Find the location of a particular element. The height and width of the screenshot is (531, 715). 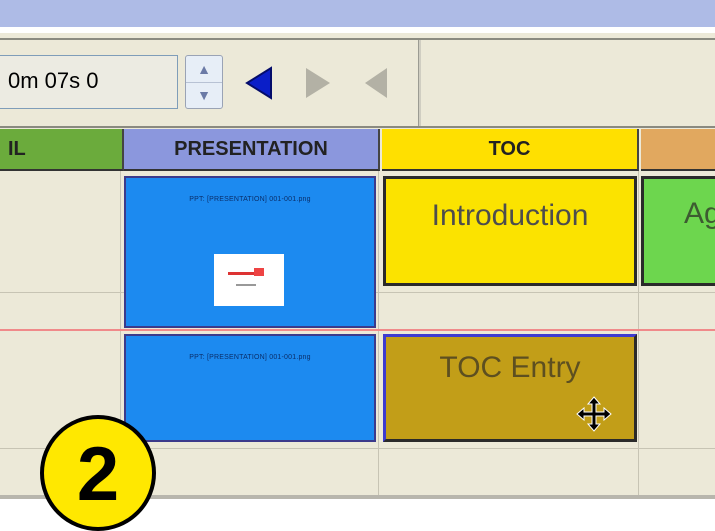

window-title-bar is located at coordinates (357, 13).